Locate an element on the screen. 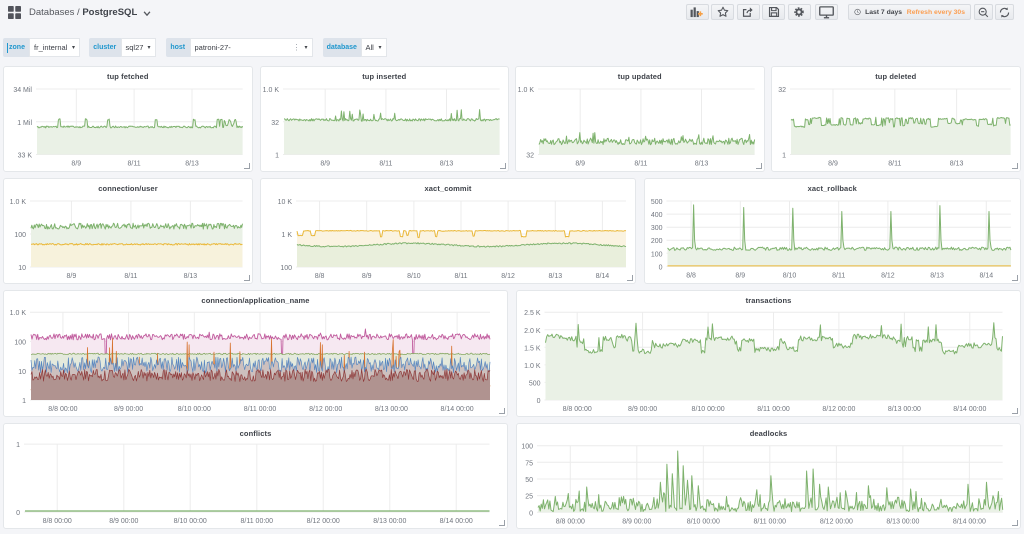  svg-text: 25 is located at coordinates (529, 497).